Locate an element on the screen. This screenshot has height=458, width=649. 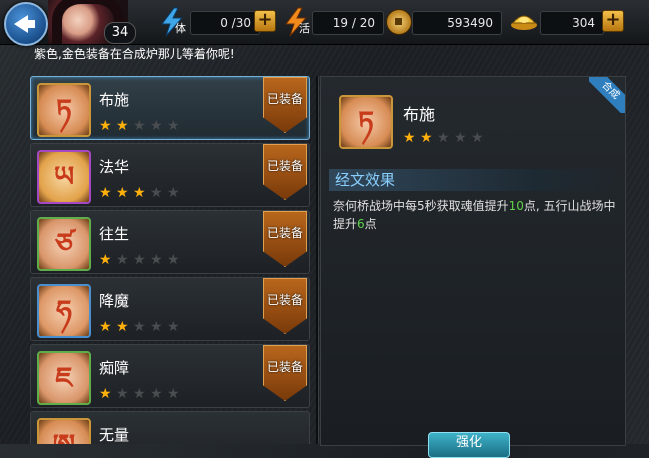
effect-highlight-value: 6 is located at coordinates (361, 224).